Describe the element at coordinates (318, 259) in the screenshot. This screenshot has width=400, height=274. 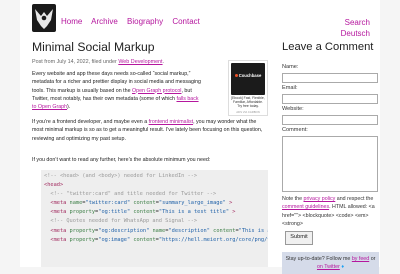
I see `stay-text-a: Stay up-to-date? Follow me` at that location.